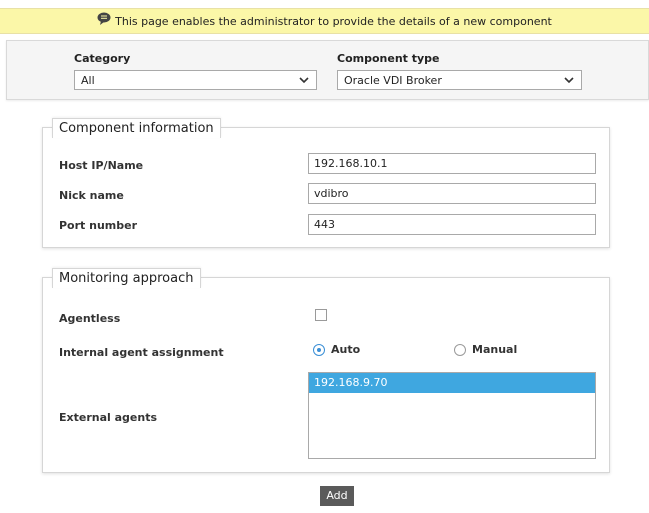 The height and width of the screenshot is (513, 649). I want to click on nick-name-label: Nick name, so click(91, 195).